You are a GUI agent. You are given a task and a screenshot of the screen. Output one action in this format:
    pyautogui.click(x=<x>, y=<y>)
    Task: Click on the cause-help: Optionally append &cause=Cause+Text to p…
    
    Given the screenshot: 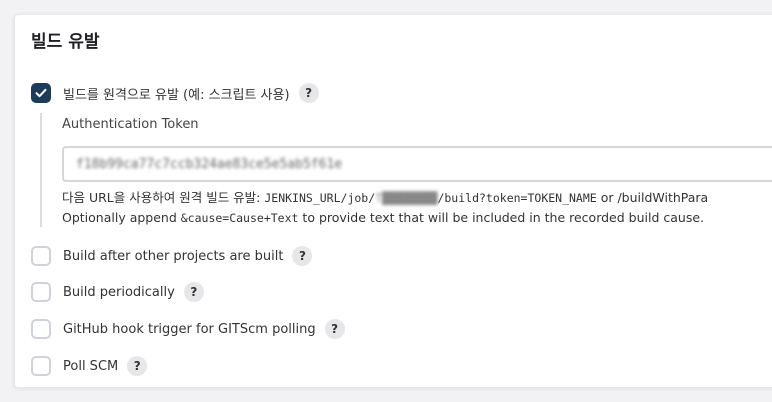 What is the action you would take?
    pyautogui.click(x=383, y=217)
    